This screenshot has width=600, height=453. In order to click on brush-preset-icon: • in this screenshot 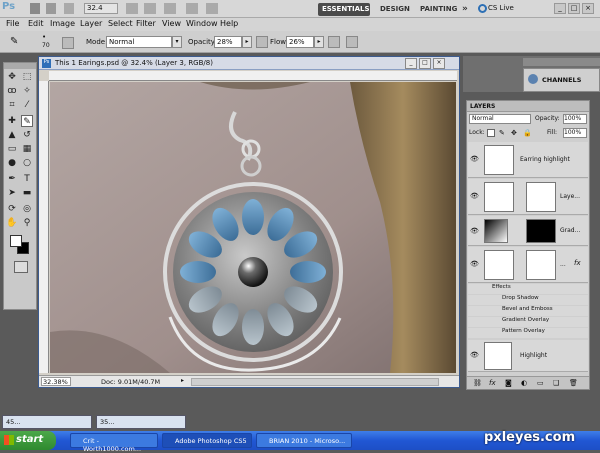, I will do `click(44, 37)`.